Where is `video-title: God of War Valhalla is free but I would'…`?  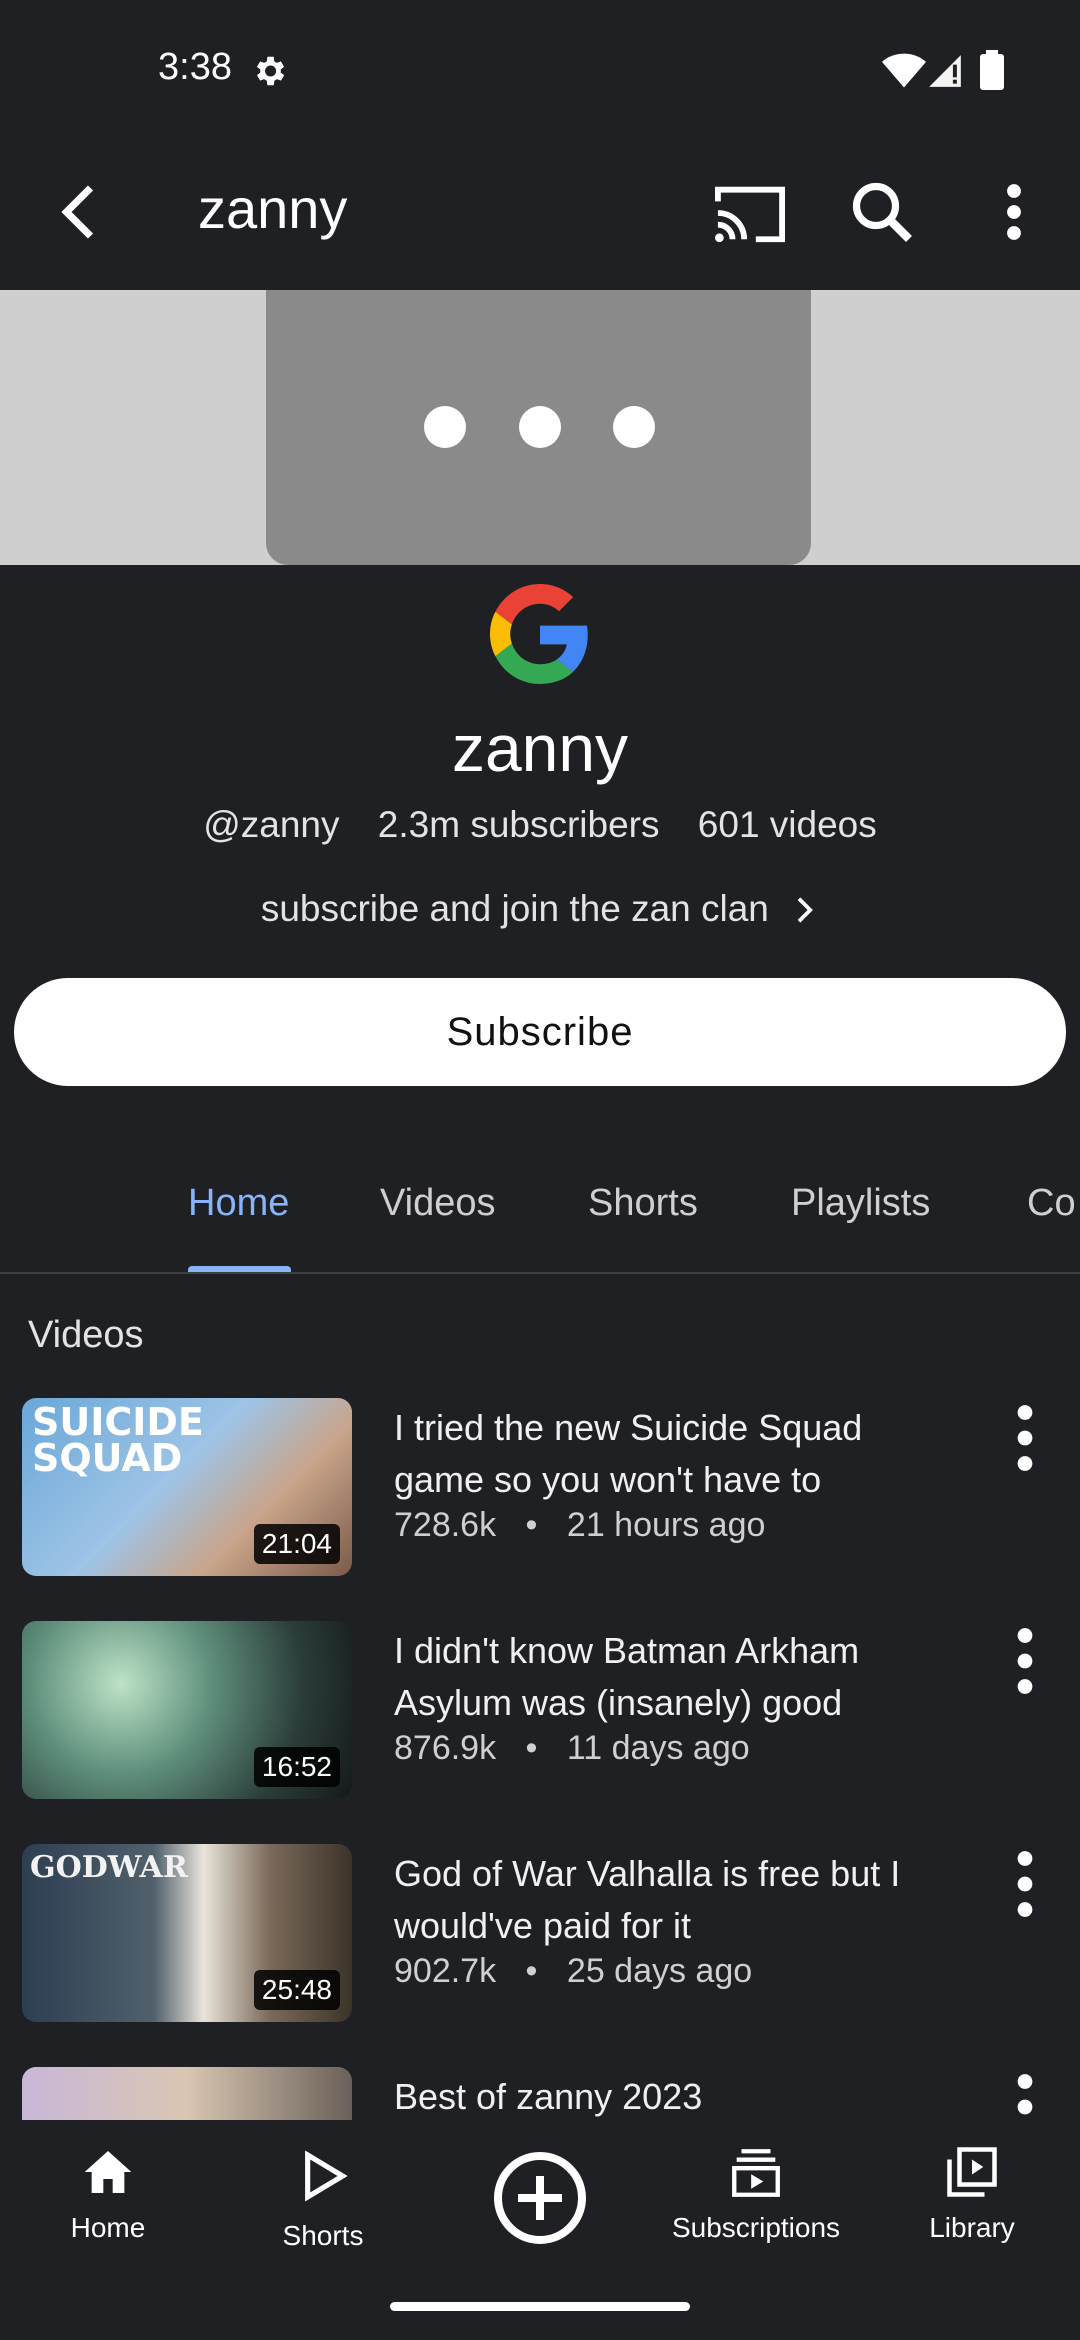
video-title: God of War Valhalla is free but I would'… is located at coordinates (647, 1899).